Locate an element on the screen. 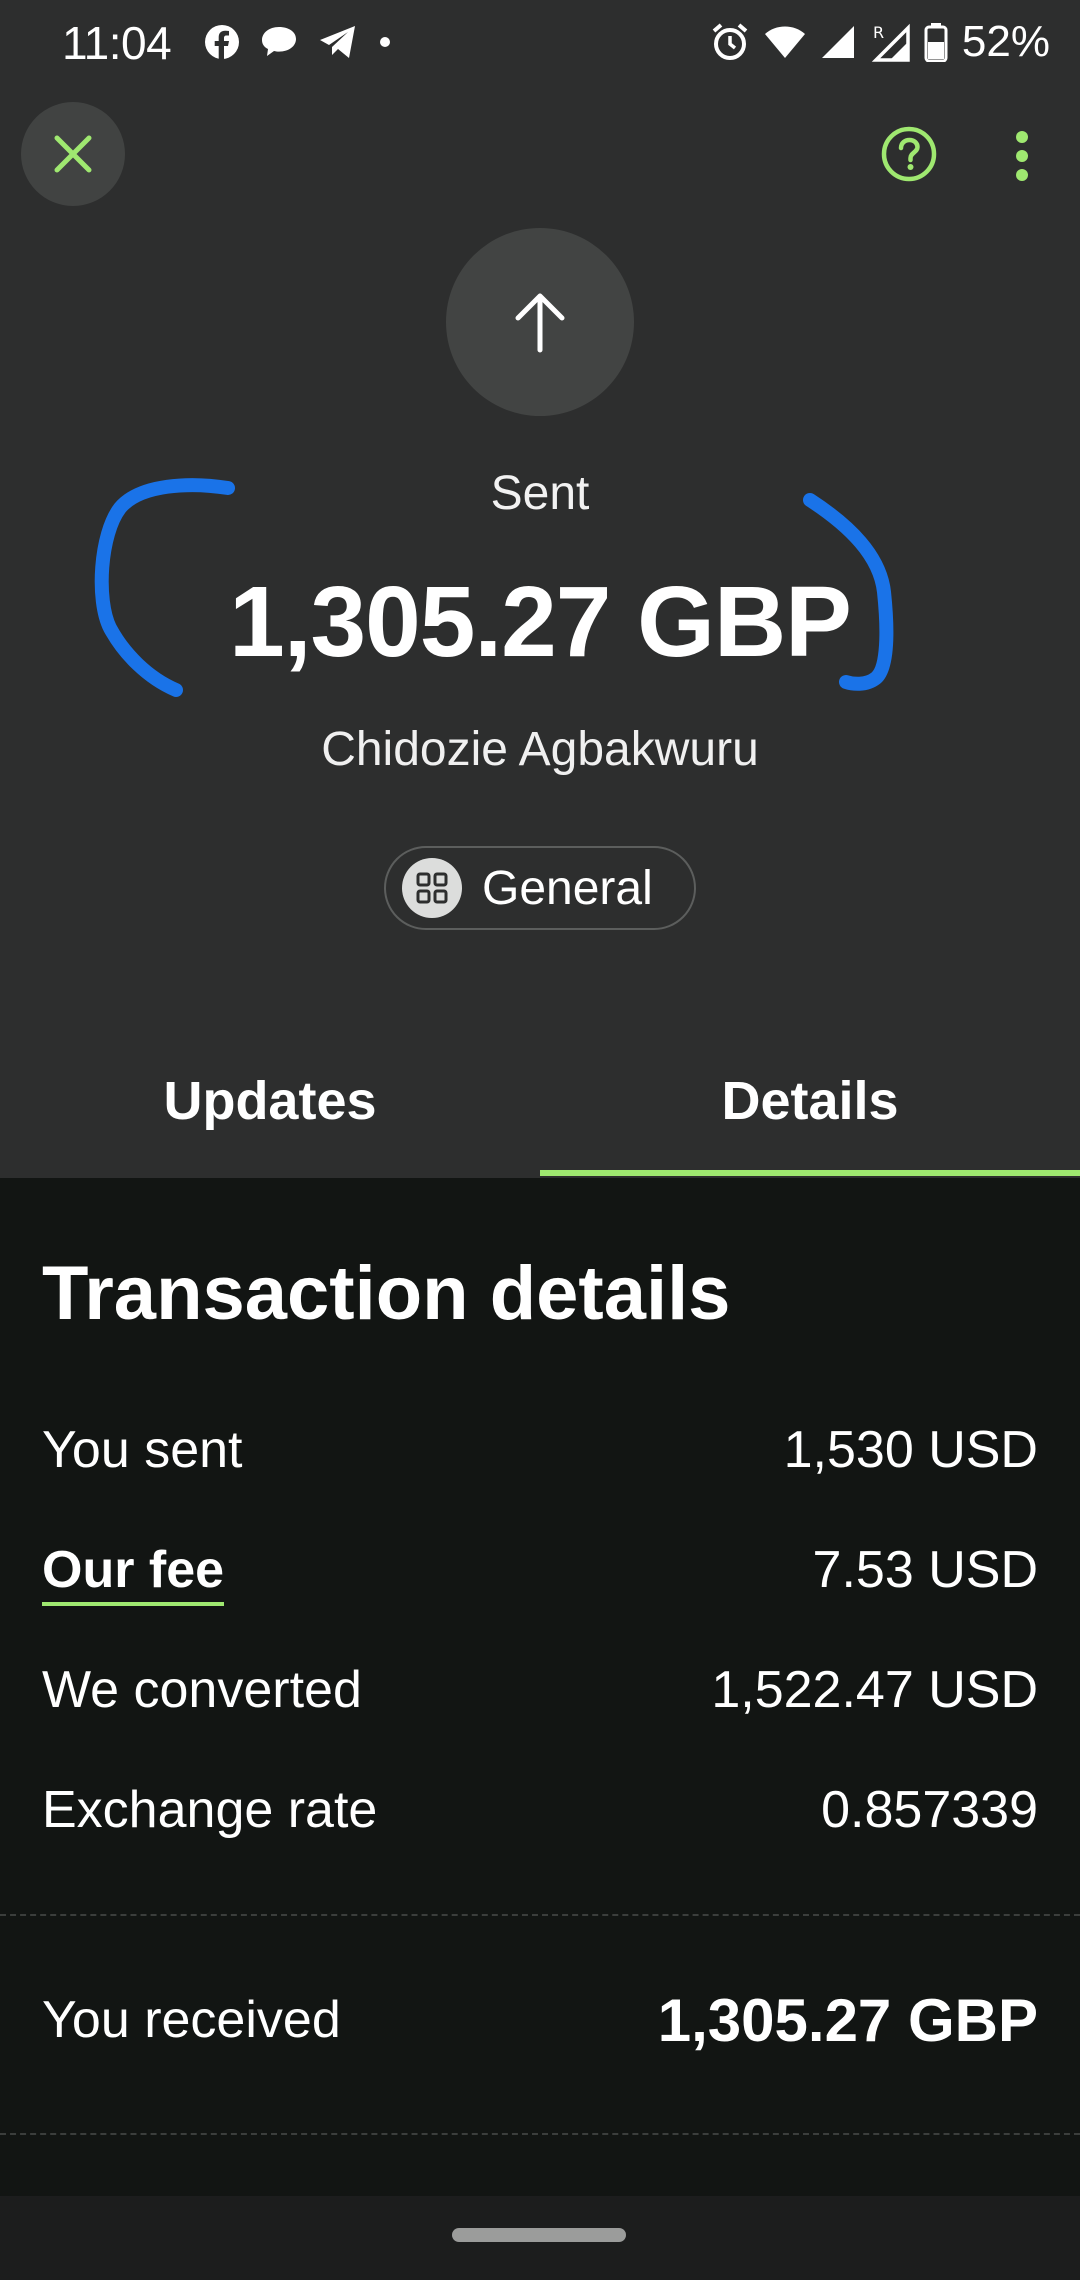 The width and height of the screenshot is (1080, 2280). transaction-amount: 1,305.27 GBP is located at coordinates (540, 622).